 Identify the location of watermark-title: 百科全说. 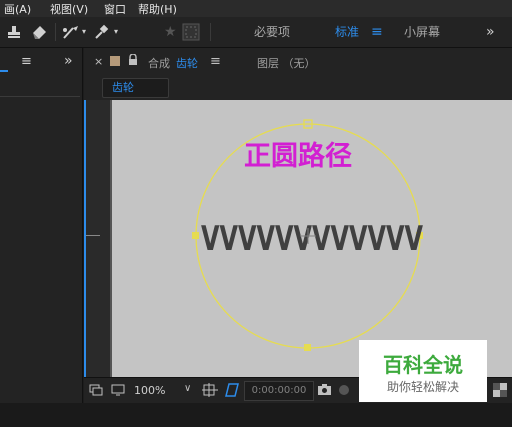
(423, 365).